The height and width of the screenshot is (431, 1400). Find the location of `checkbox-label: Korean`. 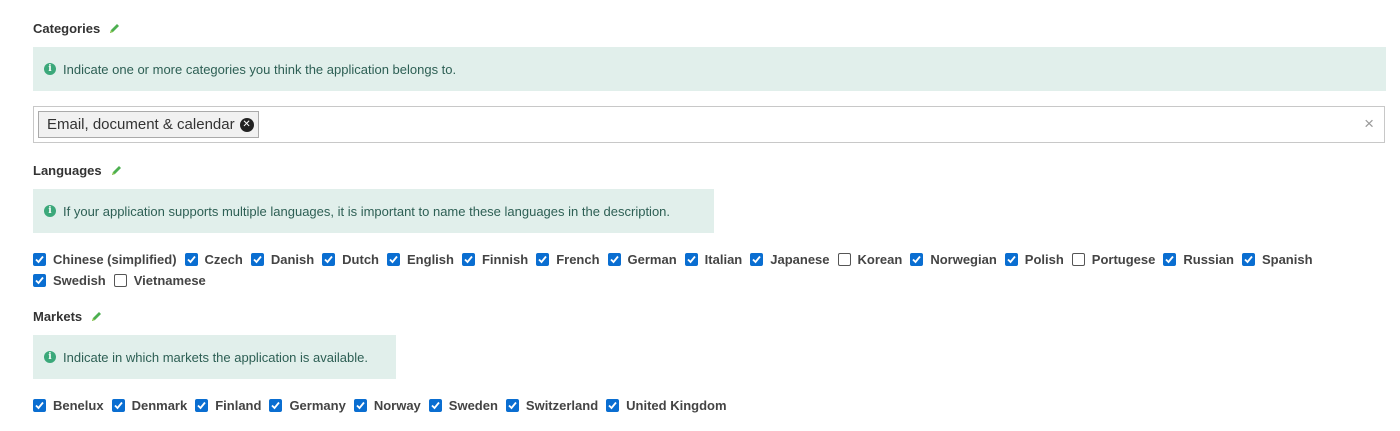

checkbox-label: Korean is located at coordinates (880, 259).